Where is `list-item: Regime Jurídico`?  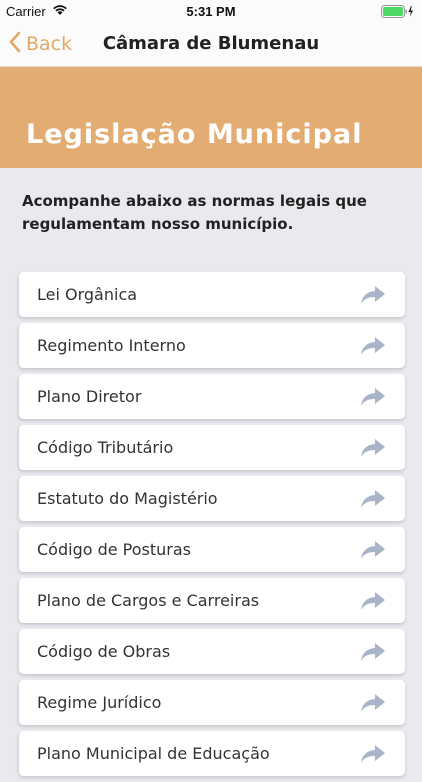 list-item: Regime Jurídico is located at coordinates (211, 702).